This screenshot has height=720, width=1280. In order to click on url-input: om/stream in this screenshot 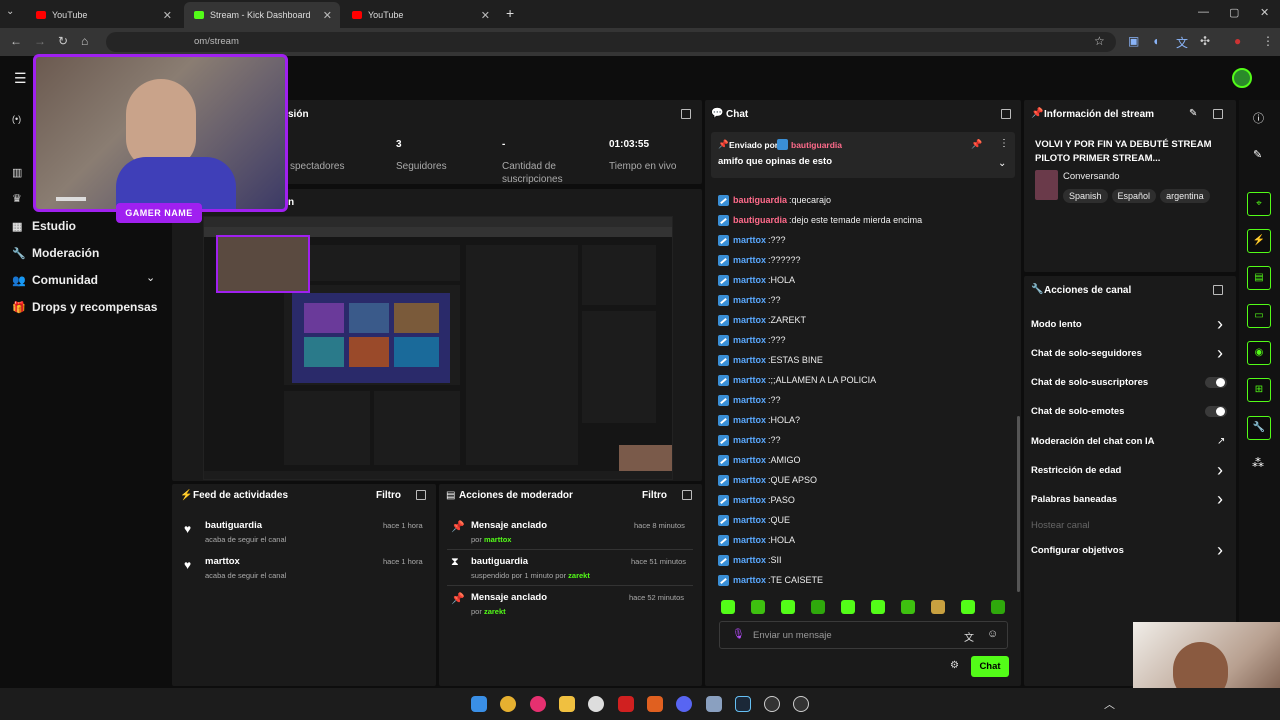, I will do `click(611, 42)`.